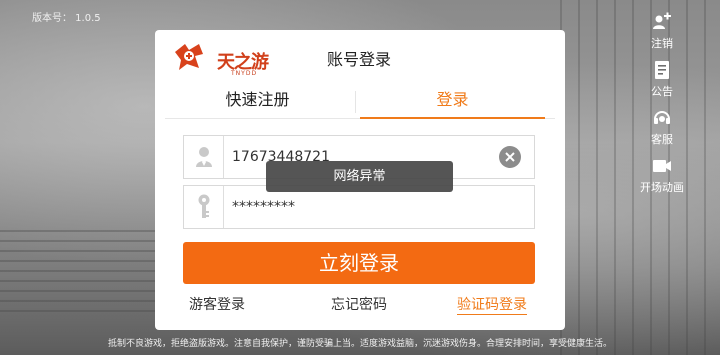 The height and width of the screenshot is (355, 720). I want to click on panel-header: 天之游 TNYDD 账号登录, so click(360, 56).